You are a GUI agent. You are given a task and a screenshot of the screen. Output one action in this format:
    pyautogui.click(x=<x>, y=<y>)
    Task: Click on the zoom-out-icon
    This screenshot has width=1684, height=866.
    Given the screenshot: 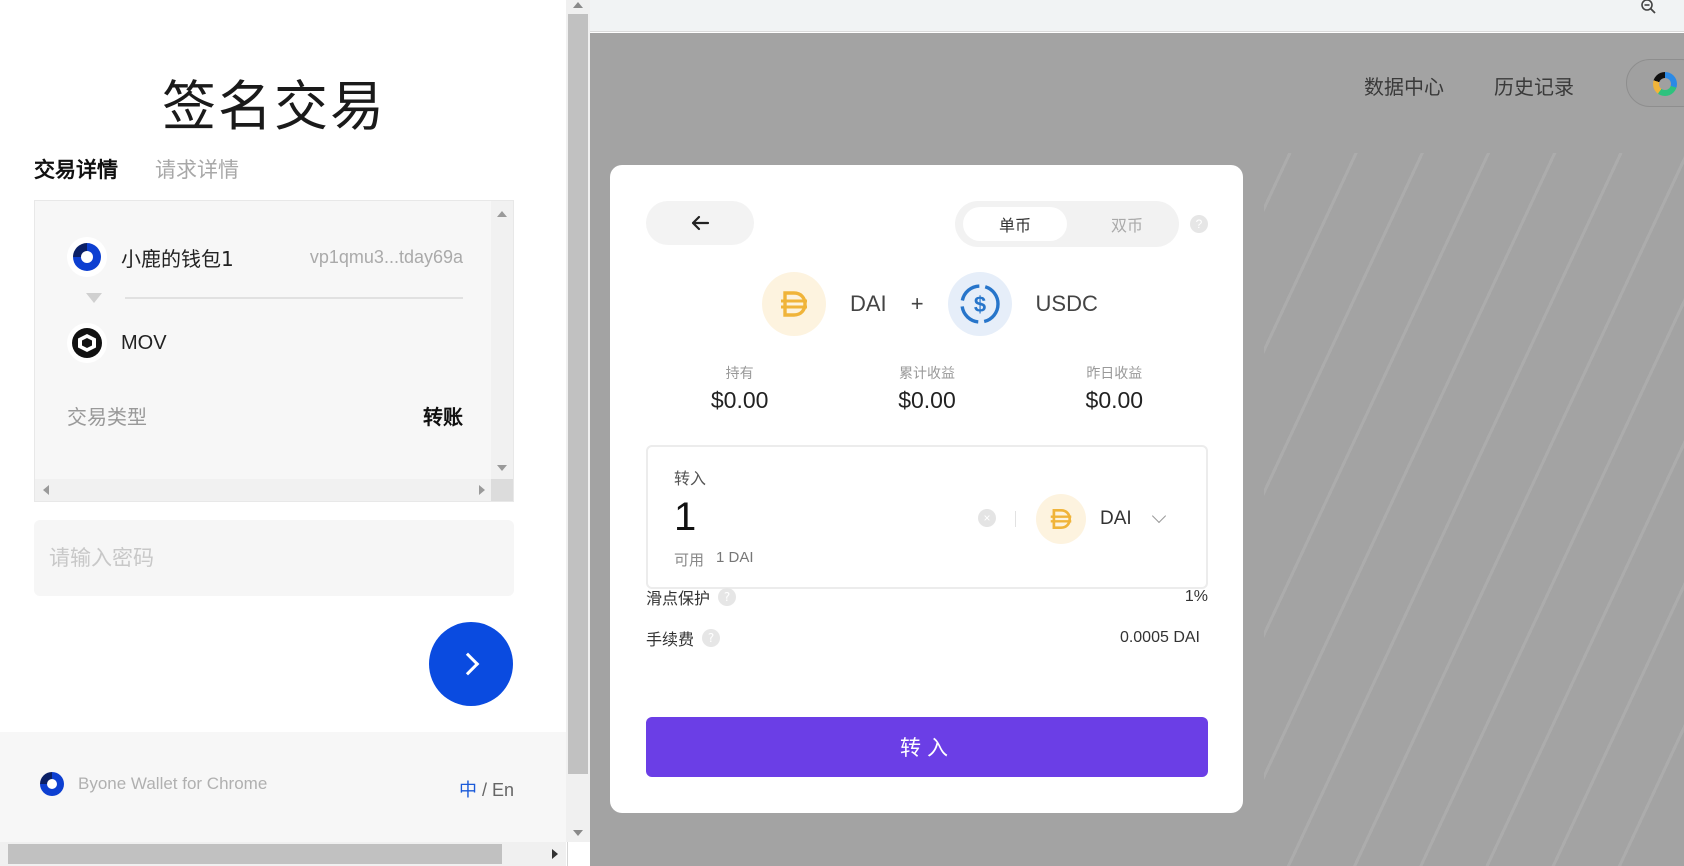 What is the action you would take?
    pyautogui.click(x=1649, y=9)
    